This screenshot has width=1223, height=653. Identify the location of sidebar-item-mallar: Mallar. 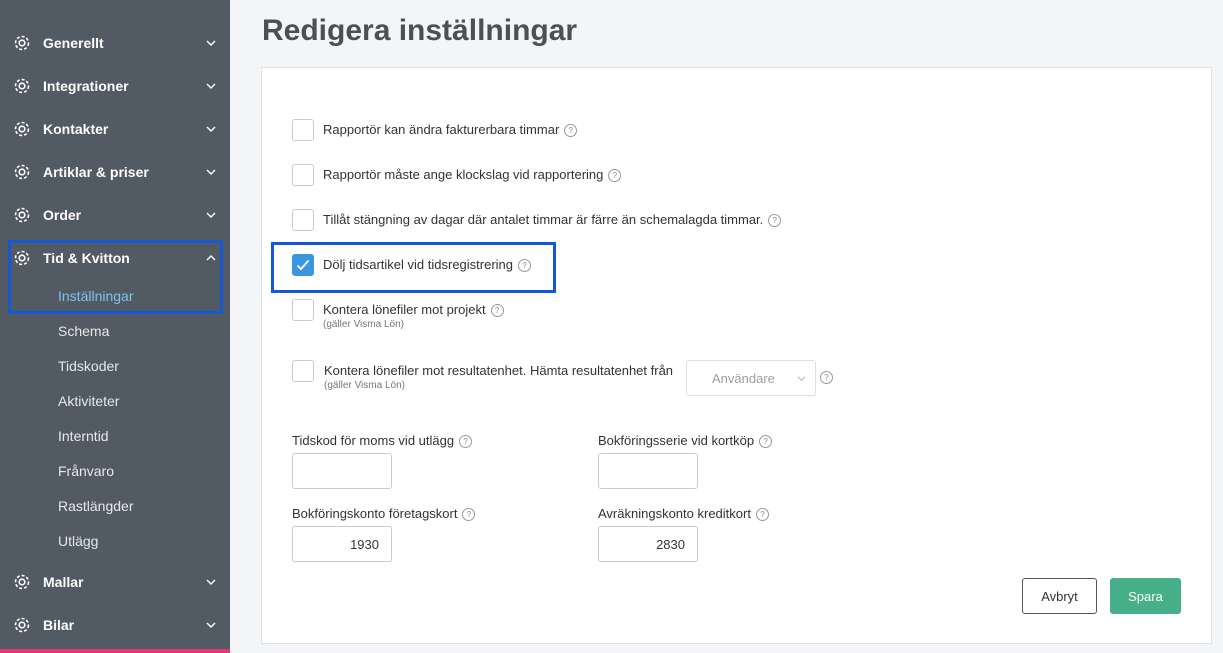
(115, 581).